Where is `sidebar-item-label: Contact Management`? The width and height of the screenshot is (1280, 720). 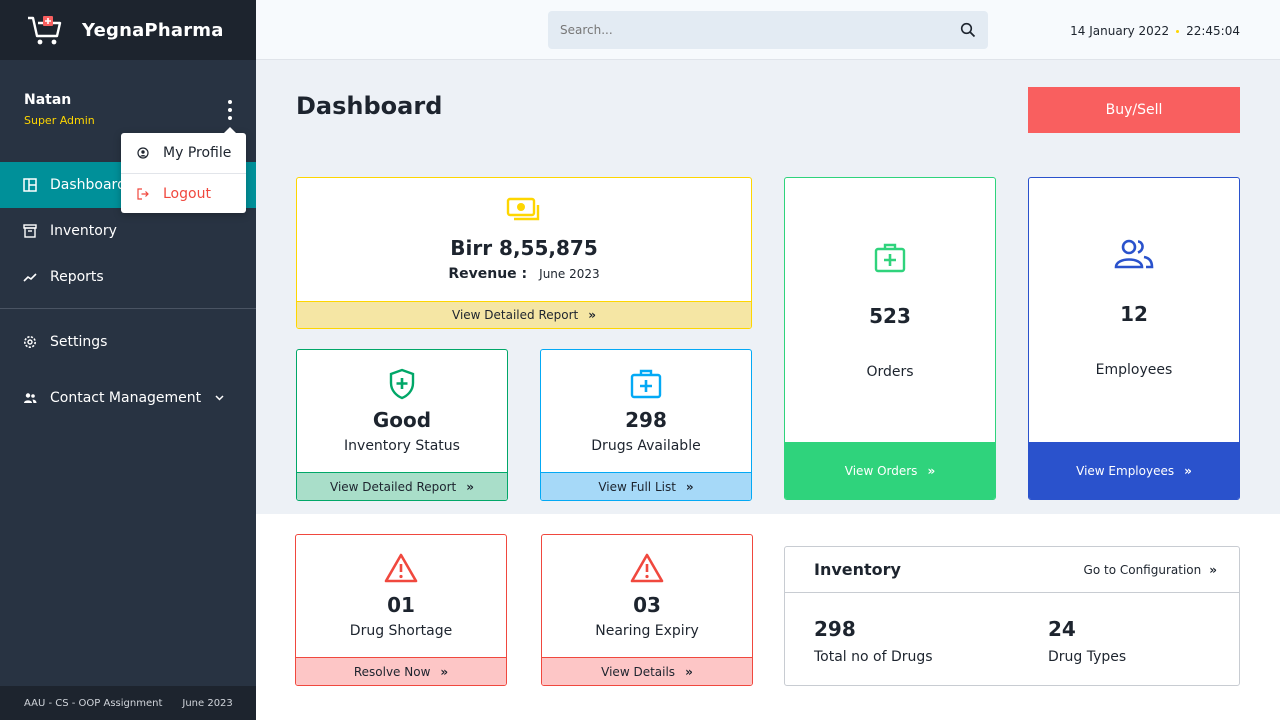
sidebar-item-label: Contact Management is located at coordinates (126, 398).